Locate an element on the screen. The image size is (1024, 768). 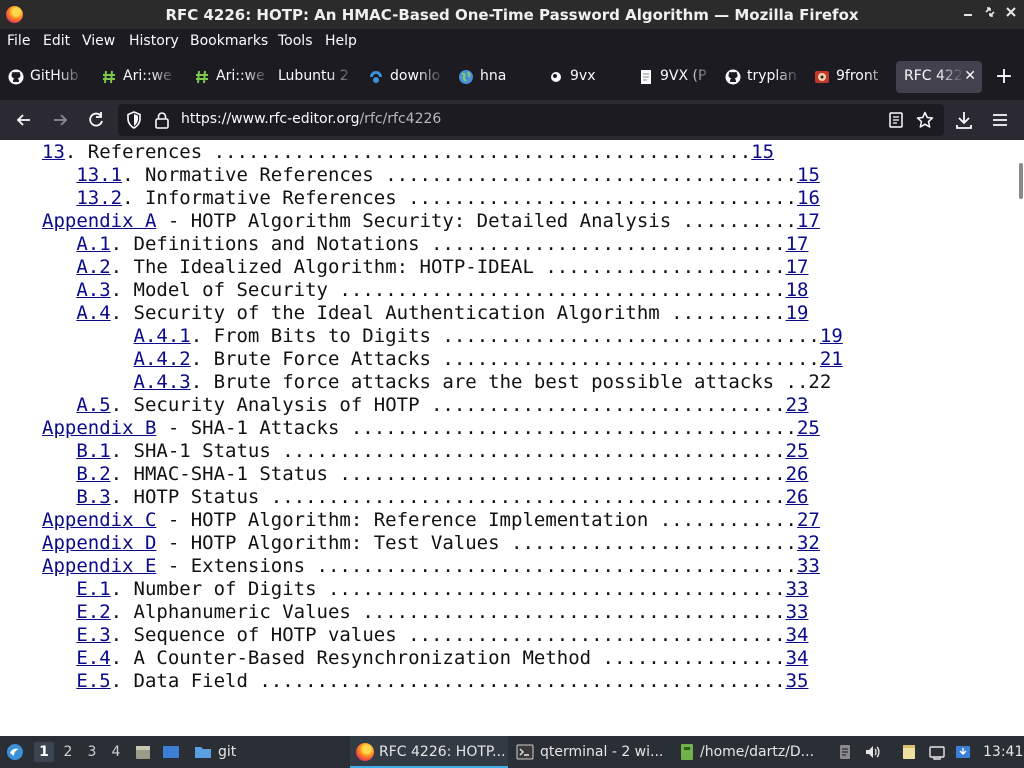
toc-section-link: 13.2 is located at coordinates (99, 198).